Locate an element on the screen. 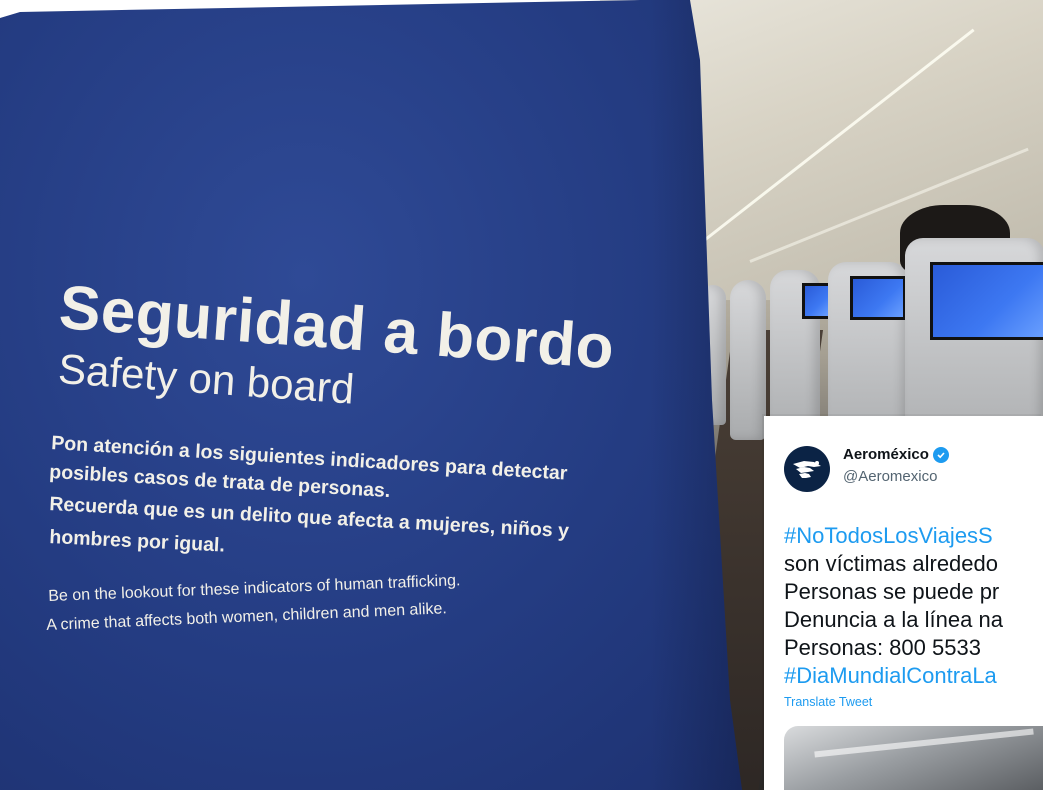 The width and height of the screenshot is (1043, 790). tweet-author-name: Aeroméxico is located at coordinates (886, 454).